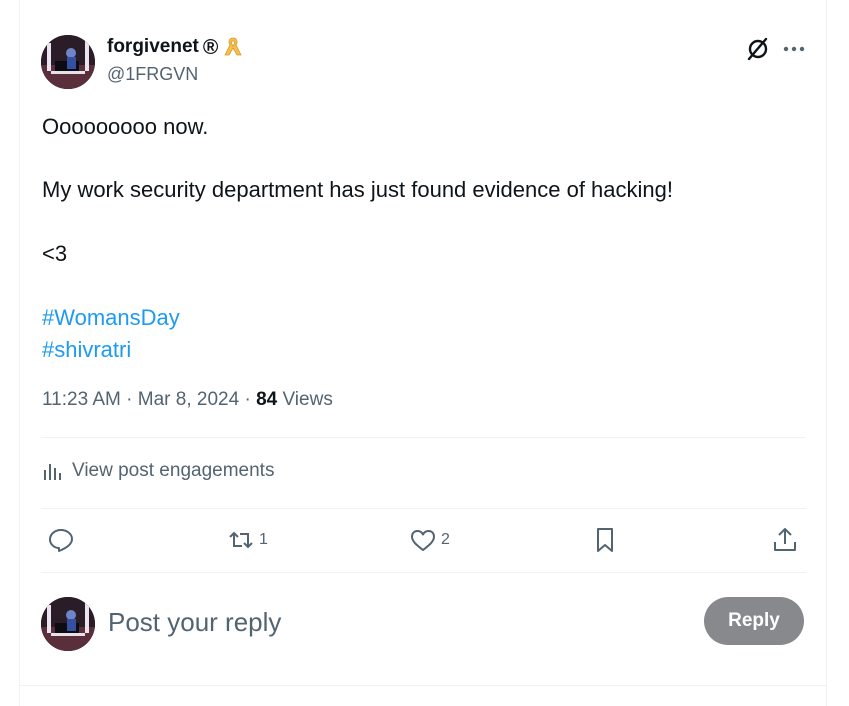 The width and height of the screenshot is (849, 706). I want to click on view-engagements-link: View post engagements, so click(158, 471).